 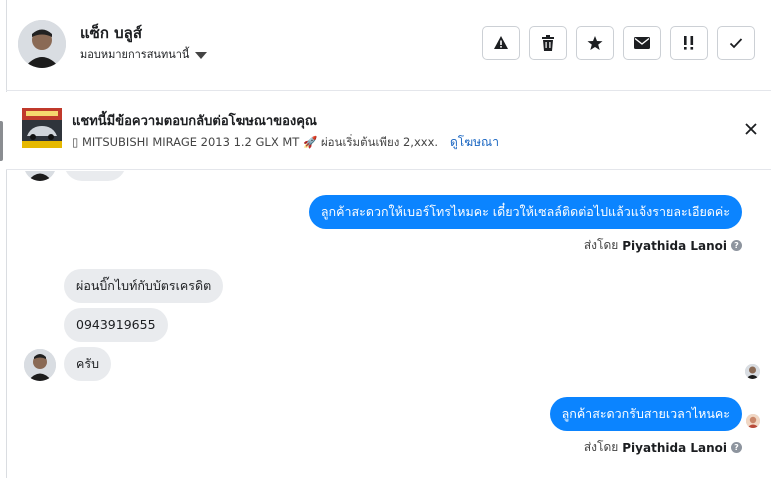 I want to click on check-icon, so click(x=736, y=43).